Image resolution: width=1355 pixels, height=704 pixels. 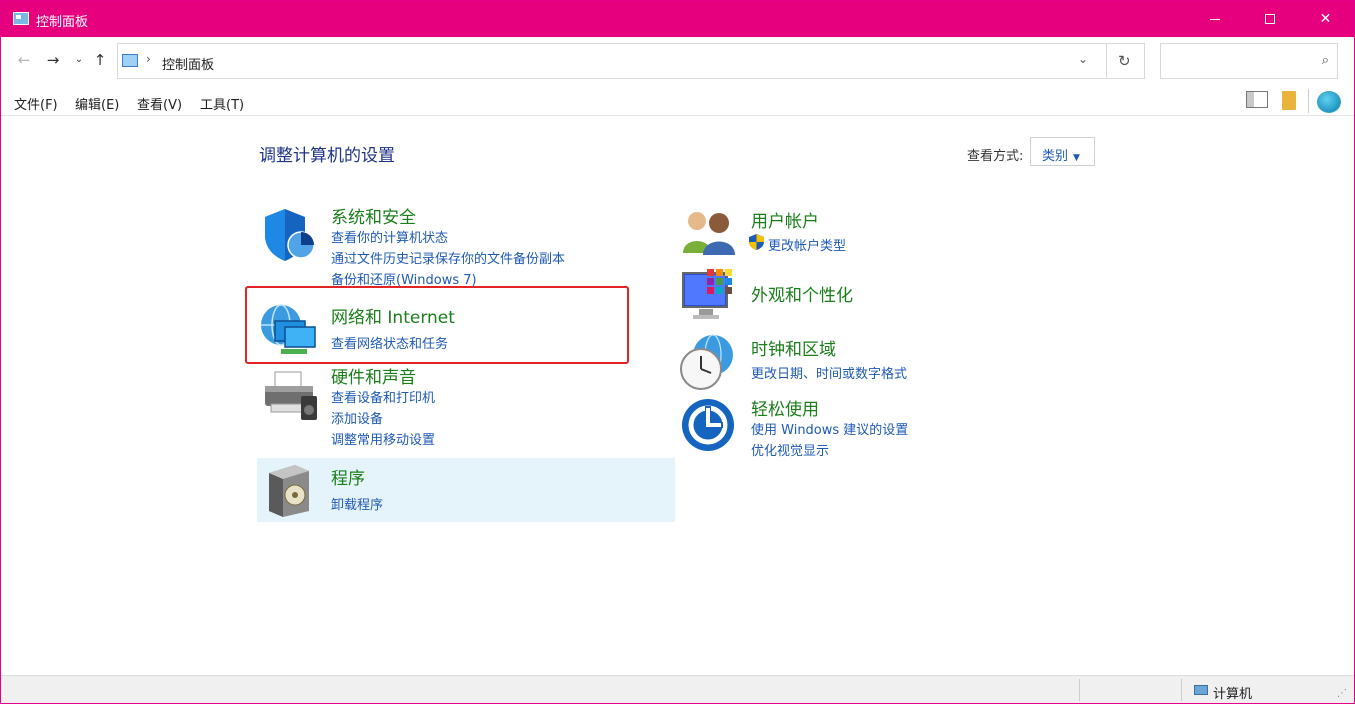 I want to click on system-security-link-2: 通过文件历史记录保存你的文件备份副本, so click(x=448, y=257).